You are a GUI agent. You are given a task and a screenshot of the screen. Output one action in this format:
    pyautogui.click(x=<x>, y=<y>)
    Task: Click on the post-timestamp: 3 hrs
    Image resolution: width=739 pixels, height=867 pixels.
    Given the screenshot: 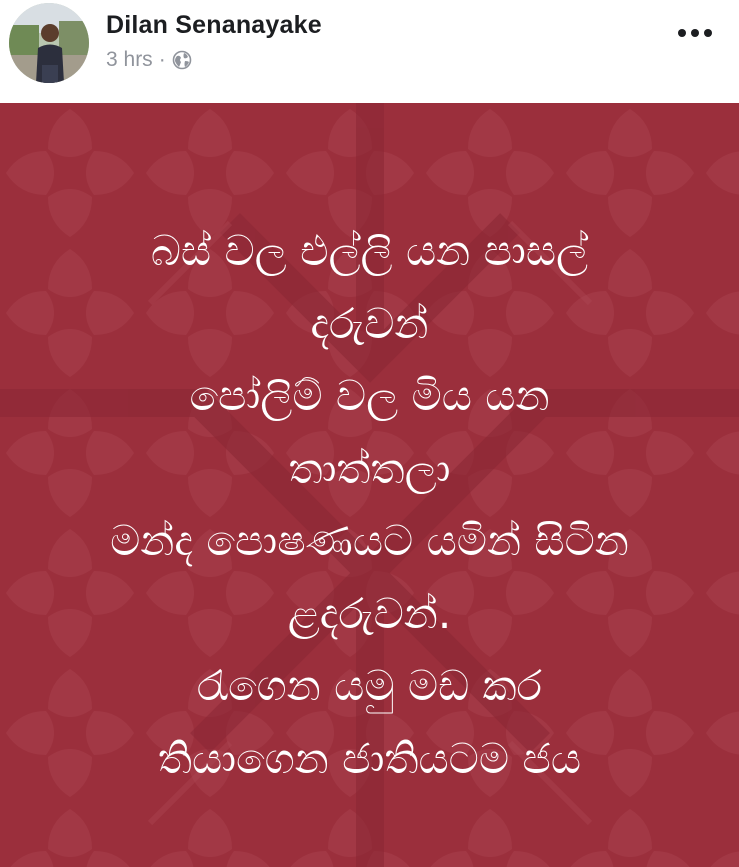 What is the action you would take?
    pyautogui.click(x=129, y=60)
    